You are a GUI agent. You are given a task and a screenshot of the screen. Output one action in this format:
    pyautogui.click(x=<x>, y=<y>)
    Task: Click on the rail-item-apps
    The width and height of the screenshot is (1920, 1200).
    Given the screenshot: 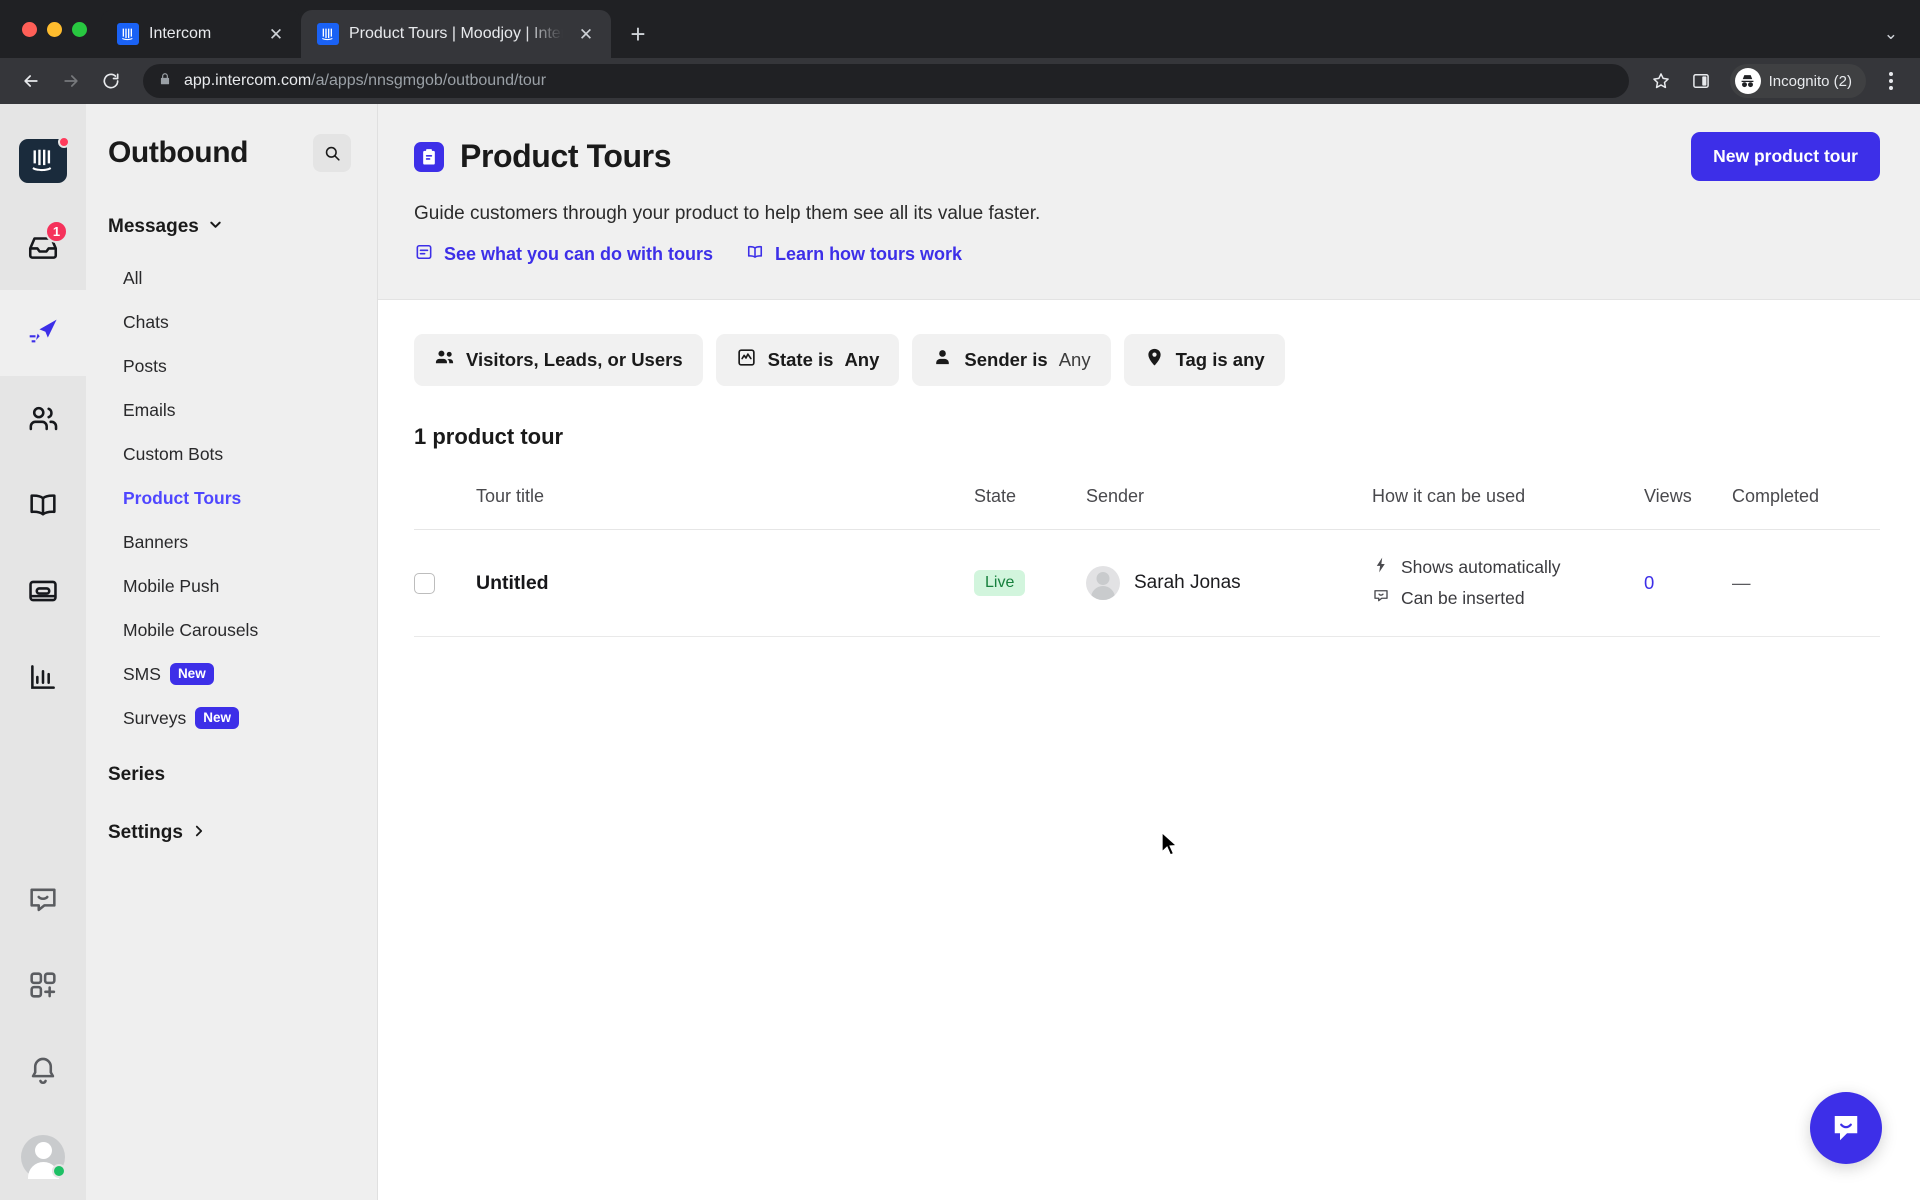 What is the action you would take?
    pyautogui.click(x=43, y=985)
    